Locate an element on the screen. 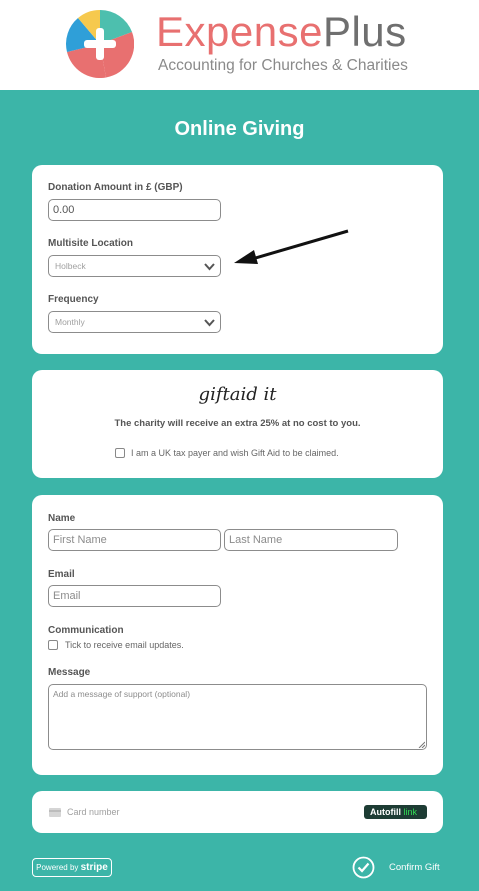 This screenshot has height=891, width=479. donation-amount-label: Donation Amount in £ (GBP) is located at coordinates (115, 187).